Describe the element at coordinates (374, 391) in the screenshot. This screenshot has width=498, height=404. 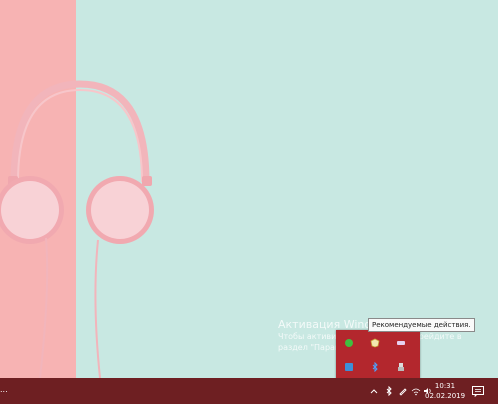
I see `chevron-up-icon` at that location.